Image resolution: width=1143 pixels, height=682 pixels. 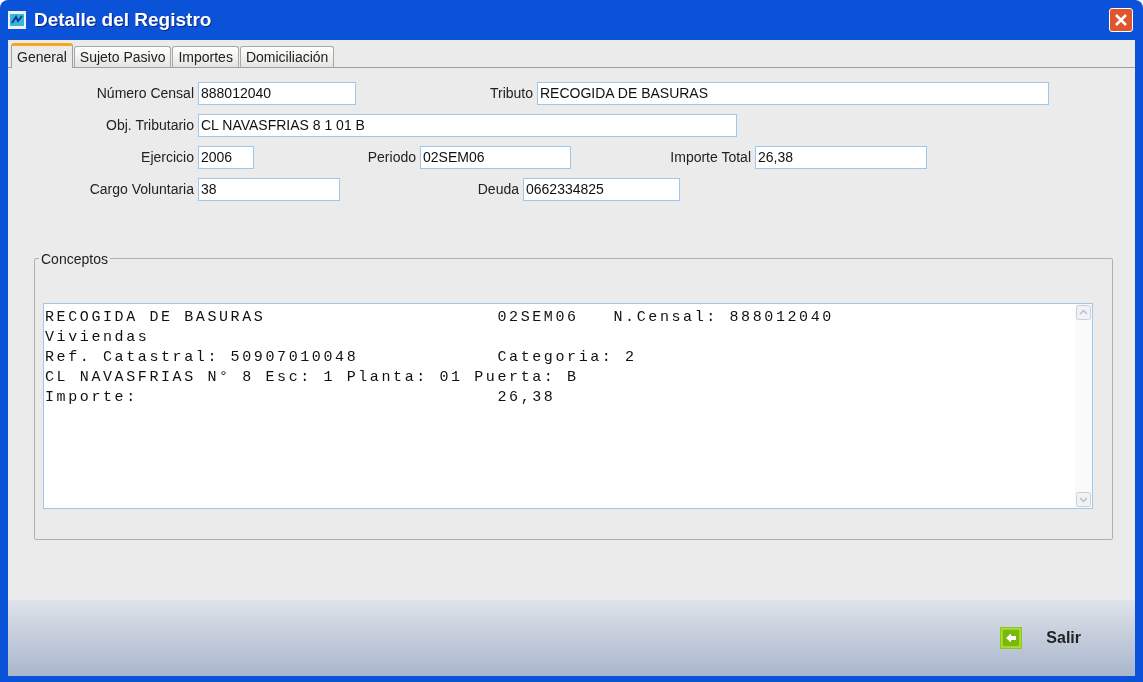 I want to click on back-arrow-icon, so click(x=1011, y=638).